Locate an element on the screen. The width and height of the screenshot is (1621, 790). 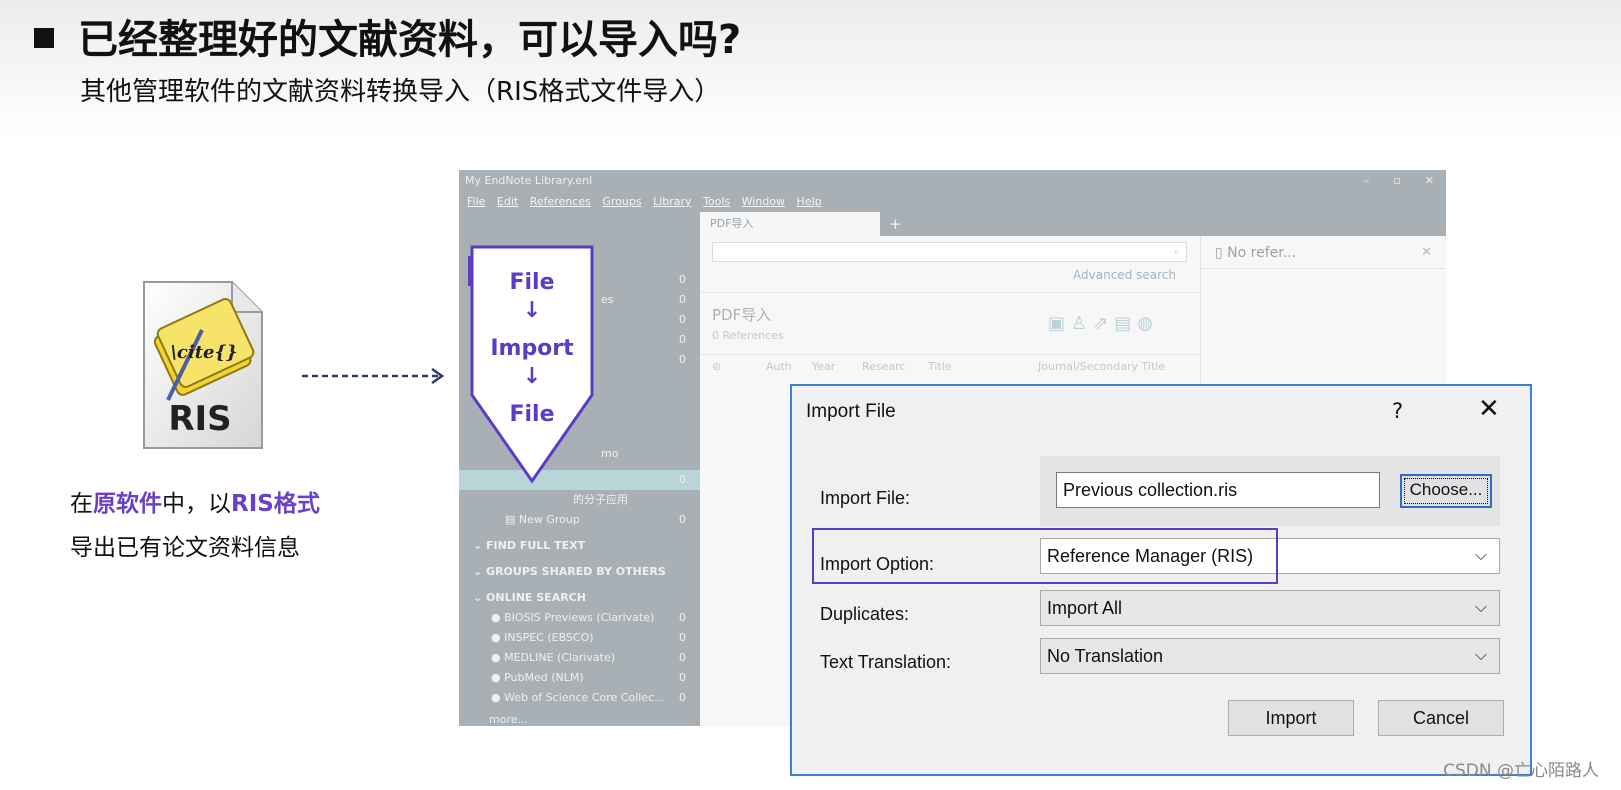
ris-icon-label: RIS is located at coordinates (199, 419).